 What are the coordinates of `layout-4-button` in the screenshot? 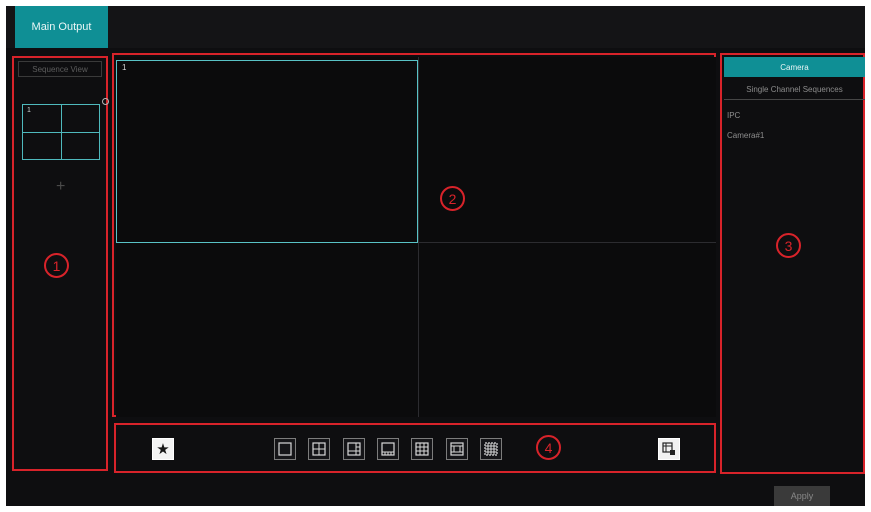 It's located at (319, 449).